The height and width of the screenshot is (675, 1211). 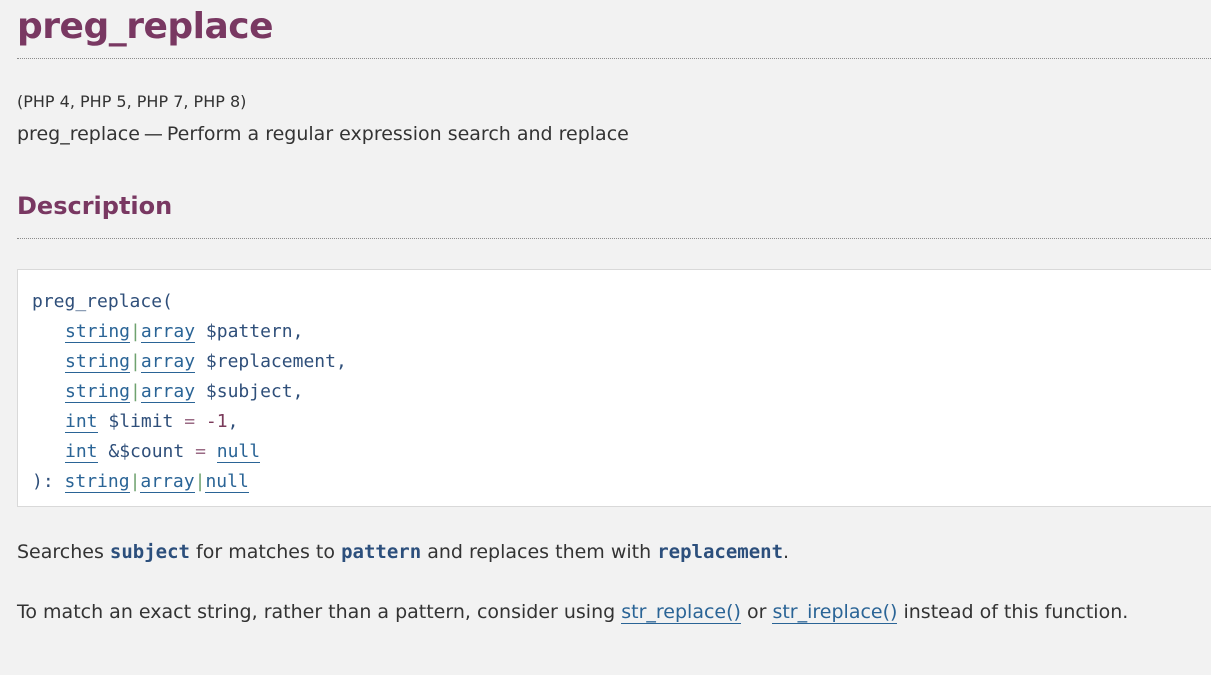 I want to click on synopsis-param-line: string|array $pattern,, so click(x=621, y=332).